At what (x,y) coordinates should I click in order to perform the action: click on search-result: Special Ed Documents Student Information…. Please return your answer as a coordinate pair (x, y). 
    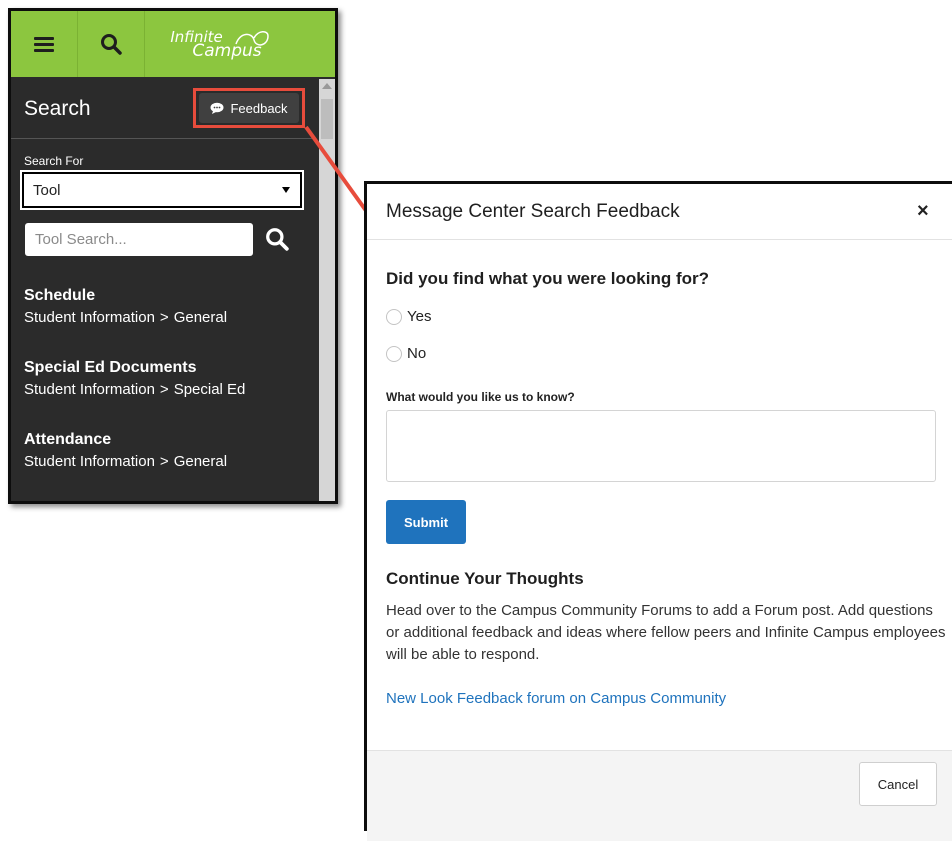
    Looking at the image, I should click on (134, 378).